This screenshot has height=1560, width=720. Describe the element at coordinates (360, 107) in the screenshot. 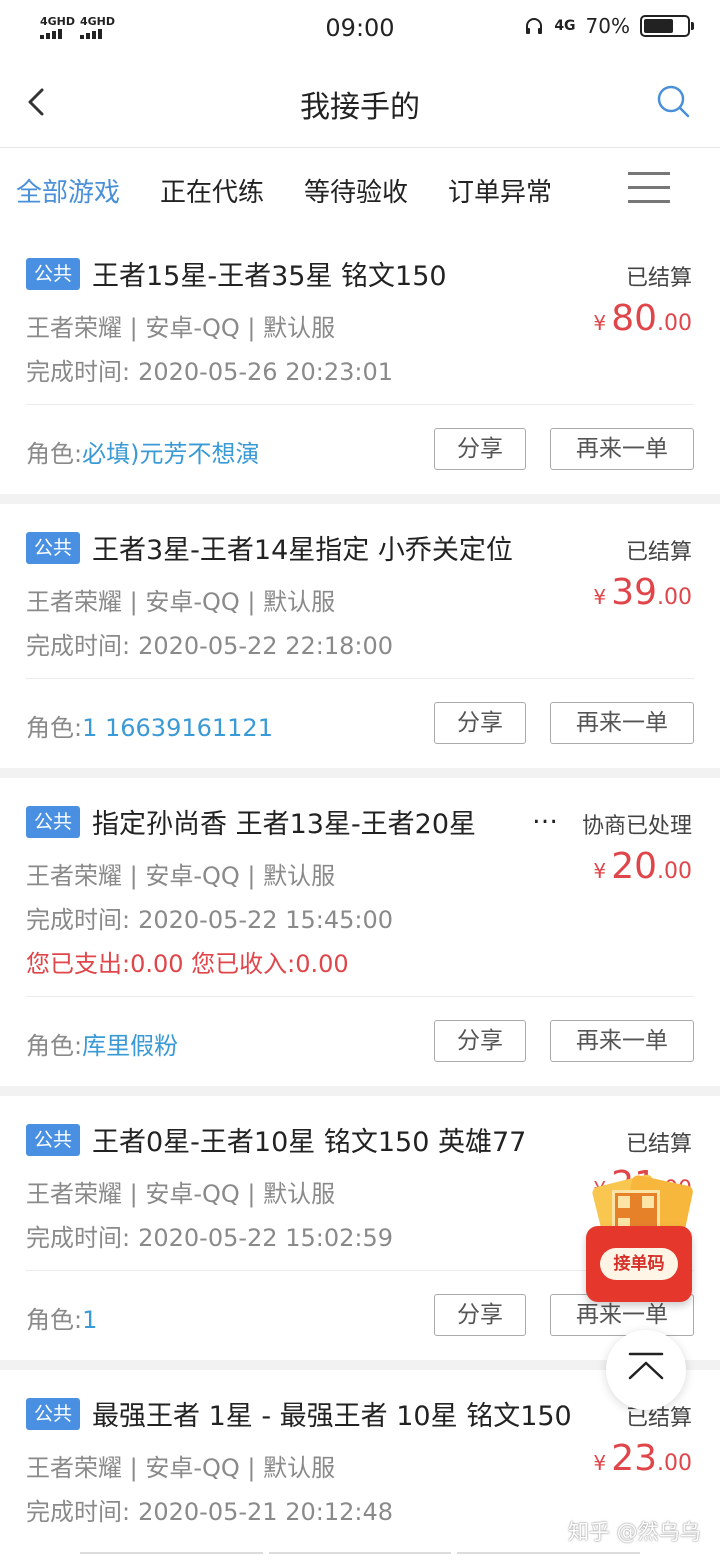

I see `page-title: 我接手的` at that location.